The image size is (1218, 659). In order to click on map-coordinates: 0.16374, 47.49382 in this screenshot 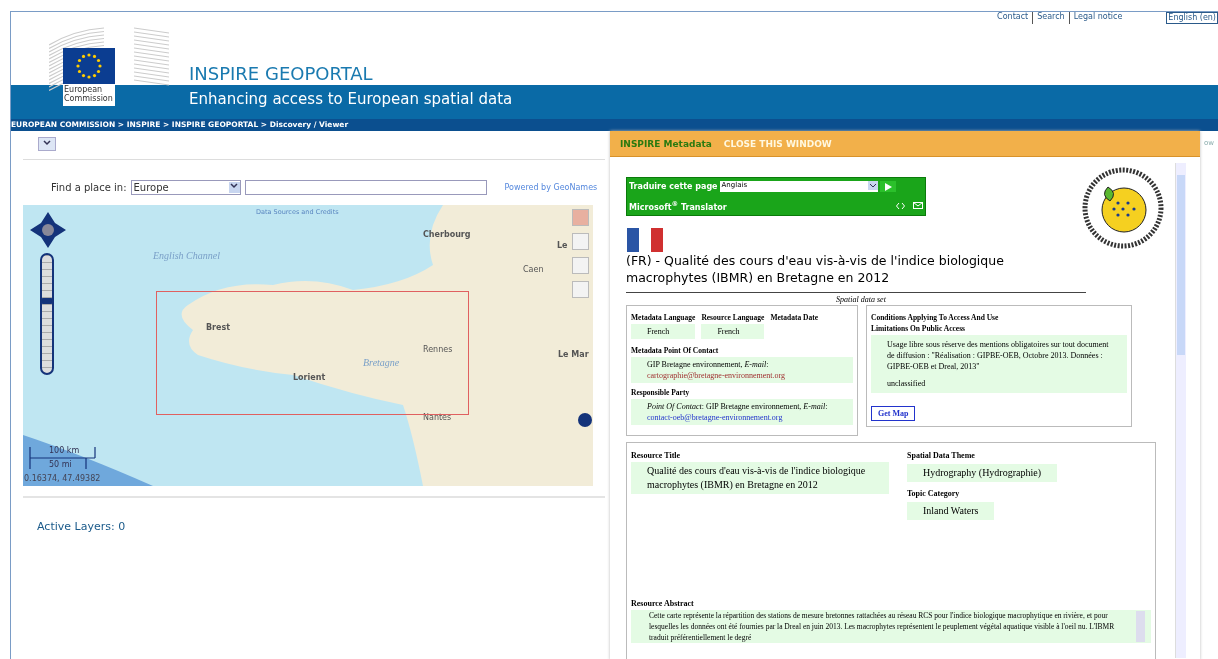, I will do `click(62, 478)`.